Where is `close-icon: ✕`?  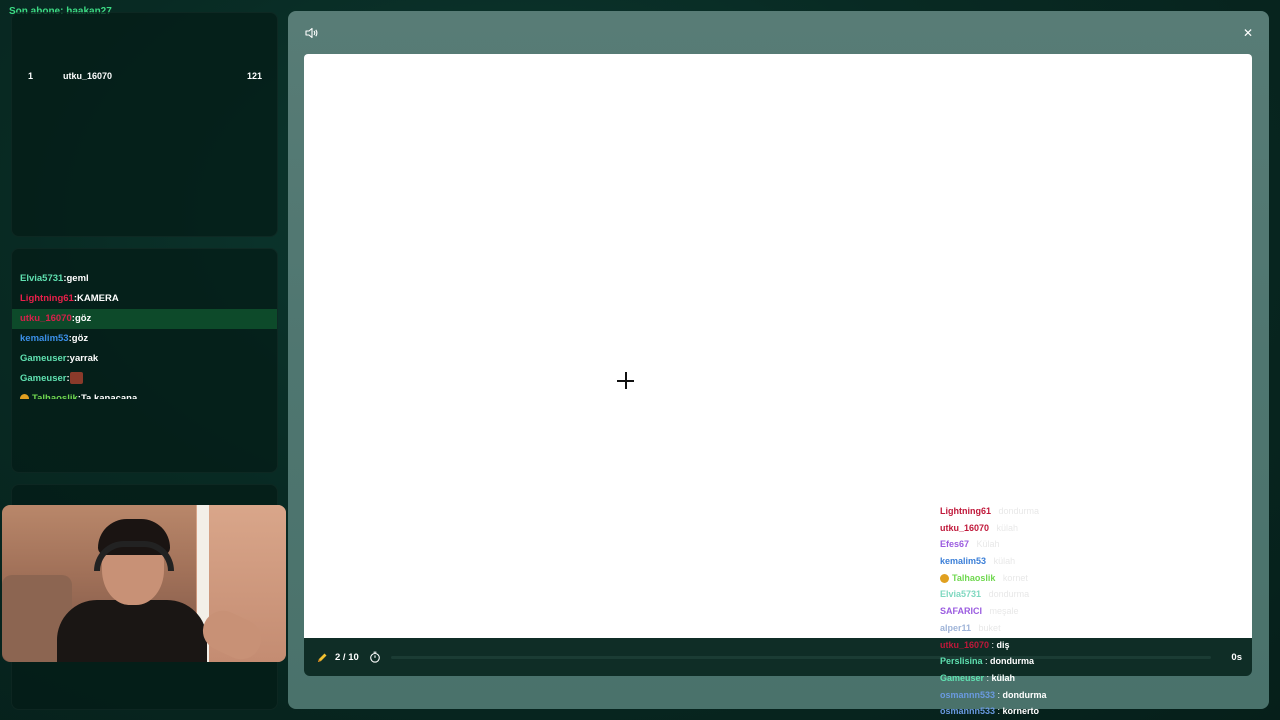
close-icon: ✕ is located at coordinates (1248, 33).